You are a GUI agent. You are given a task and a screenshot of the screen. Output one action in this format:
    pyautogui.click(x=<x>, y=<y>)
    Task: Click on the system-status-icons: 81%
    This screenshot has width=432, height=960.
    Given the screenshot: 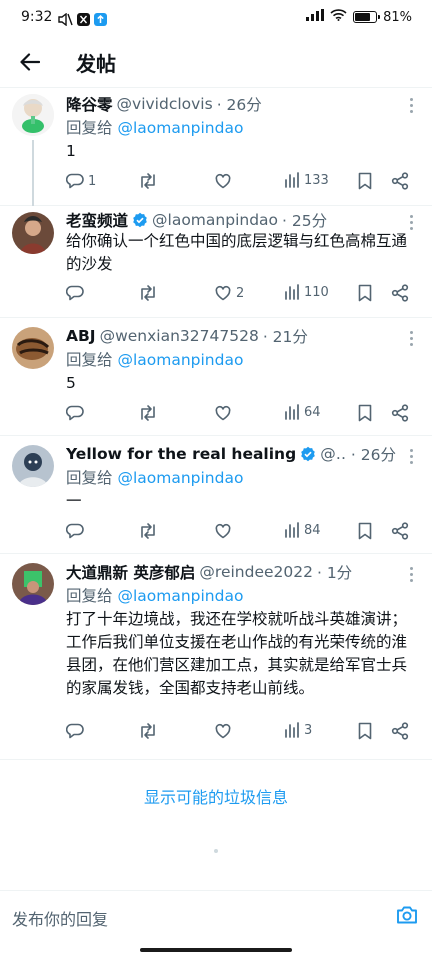 What is the action you would take?
    pyautogui.click(x=359, y=17)
    